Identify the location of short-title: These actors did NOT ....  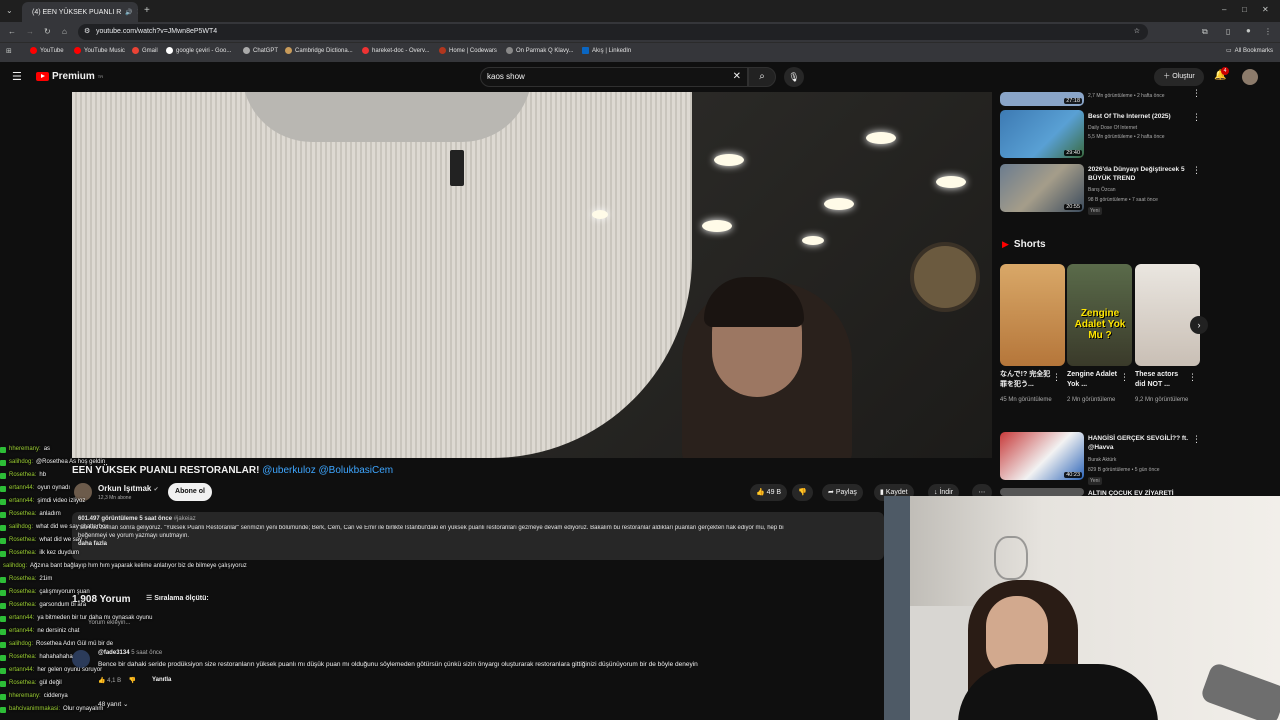
(1162, 380).